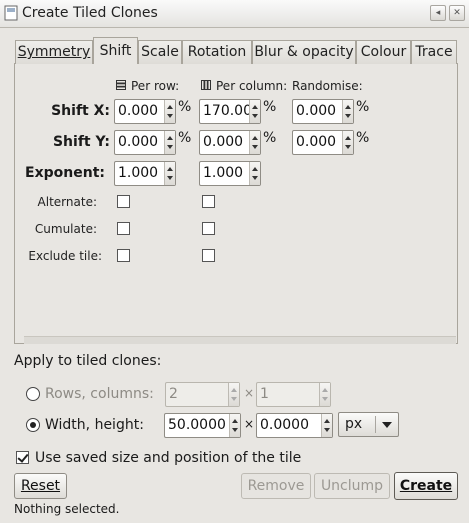  Describe the element at coordinates (145, 142) in the screenshot. I see `shift-y-per-row-spin: 0.000` at that location.